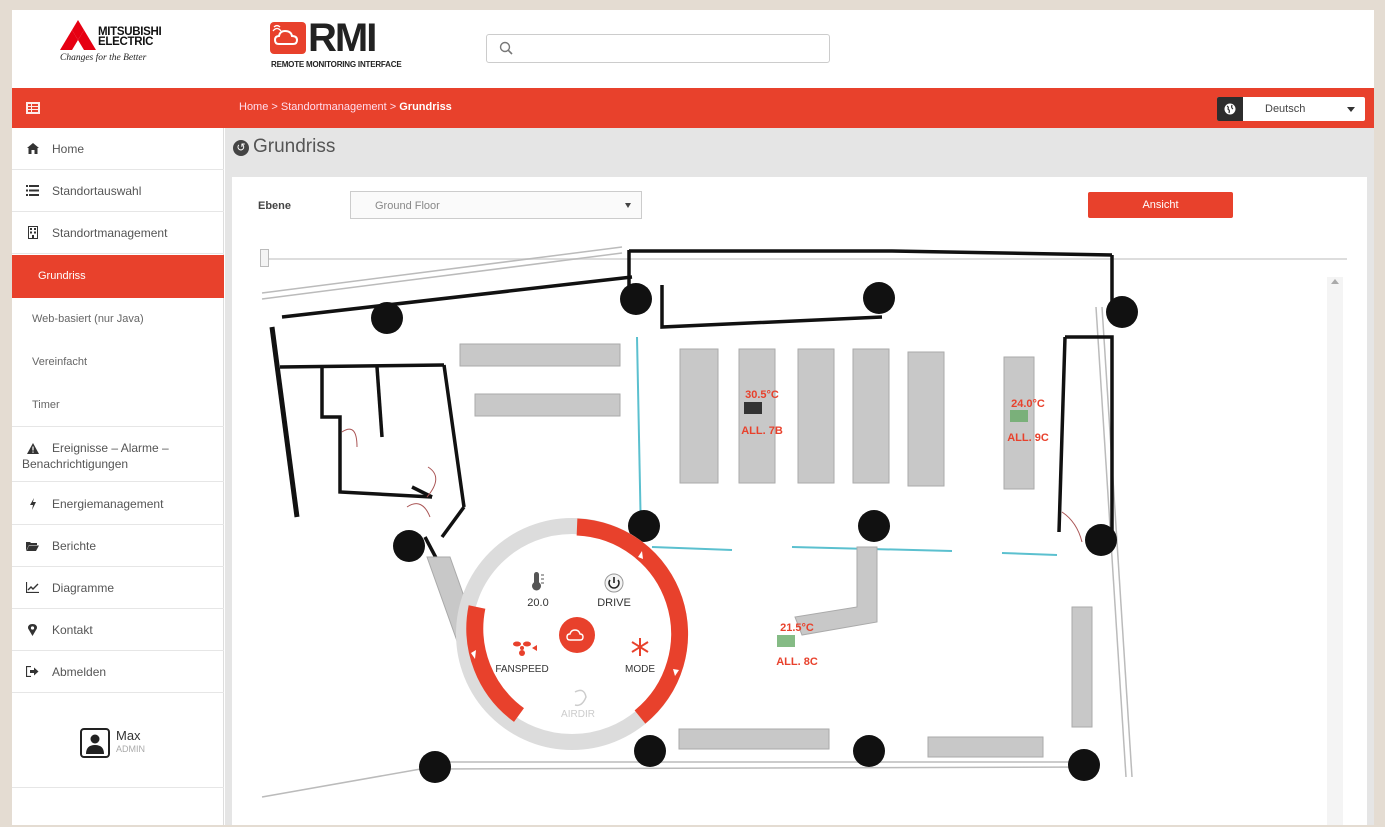  What do you see at coordinates (1028, 404) in the screenshot?
I see `unit-temp: 24.0°C` at bounding box center [1028, 404].